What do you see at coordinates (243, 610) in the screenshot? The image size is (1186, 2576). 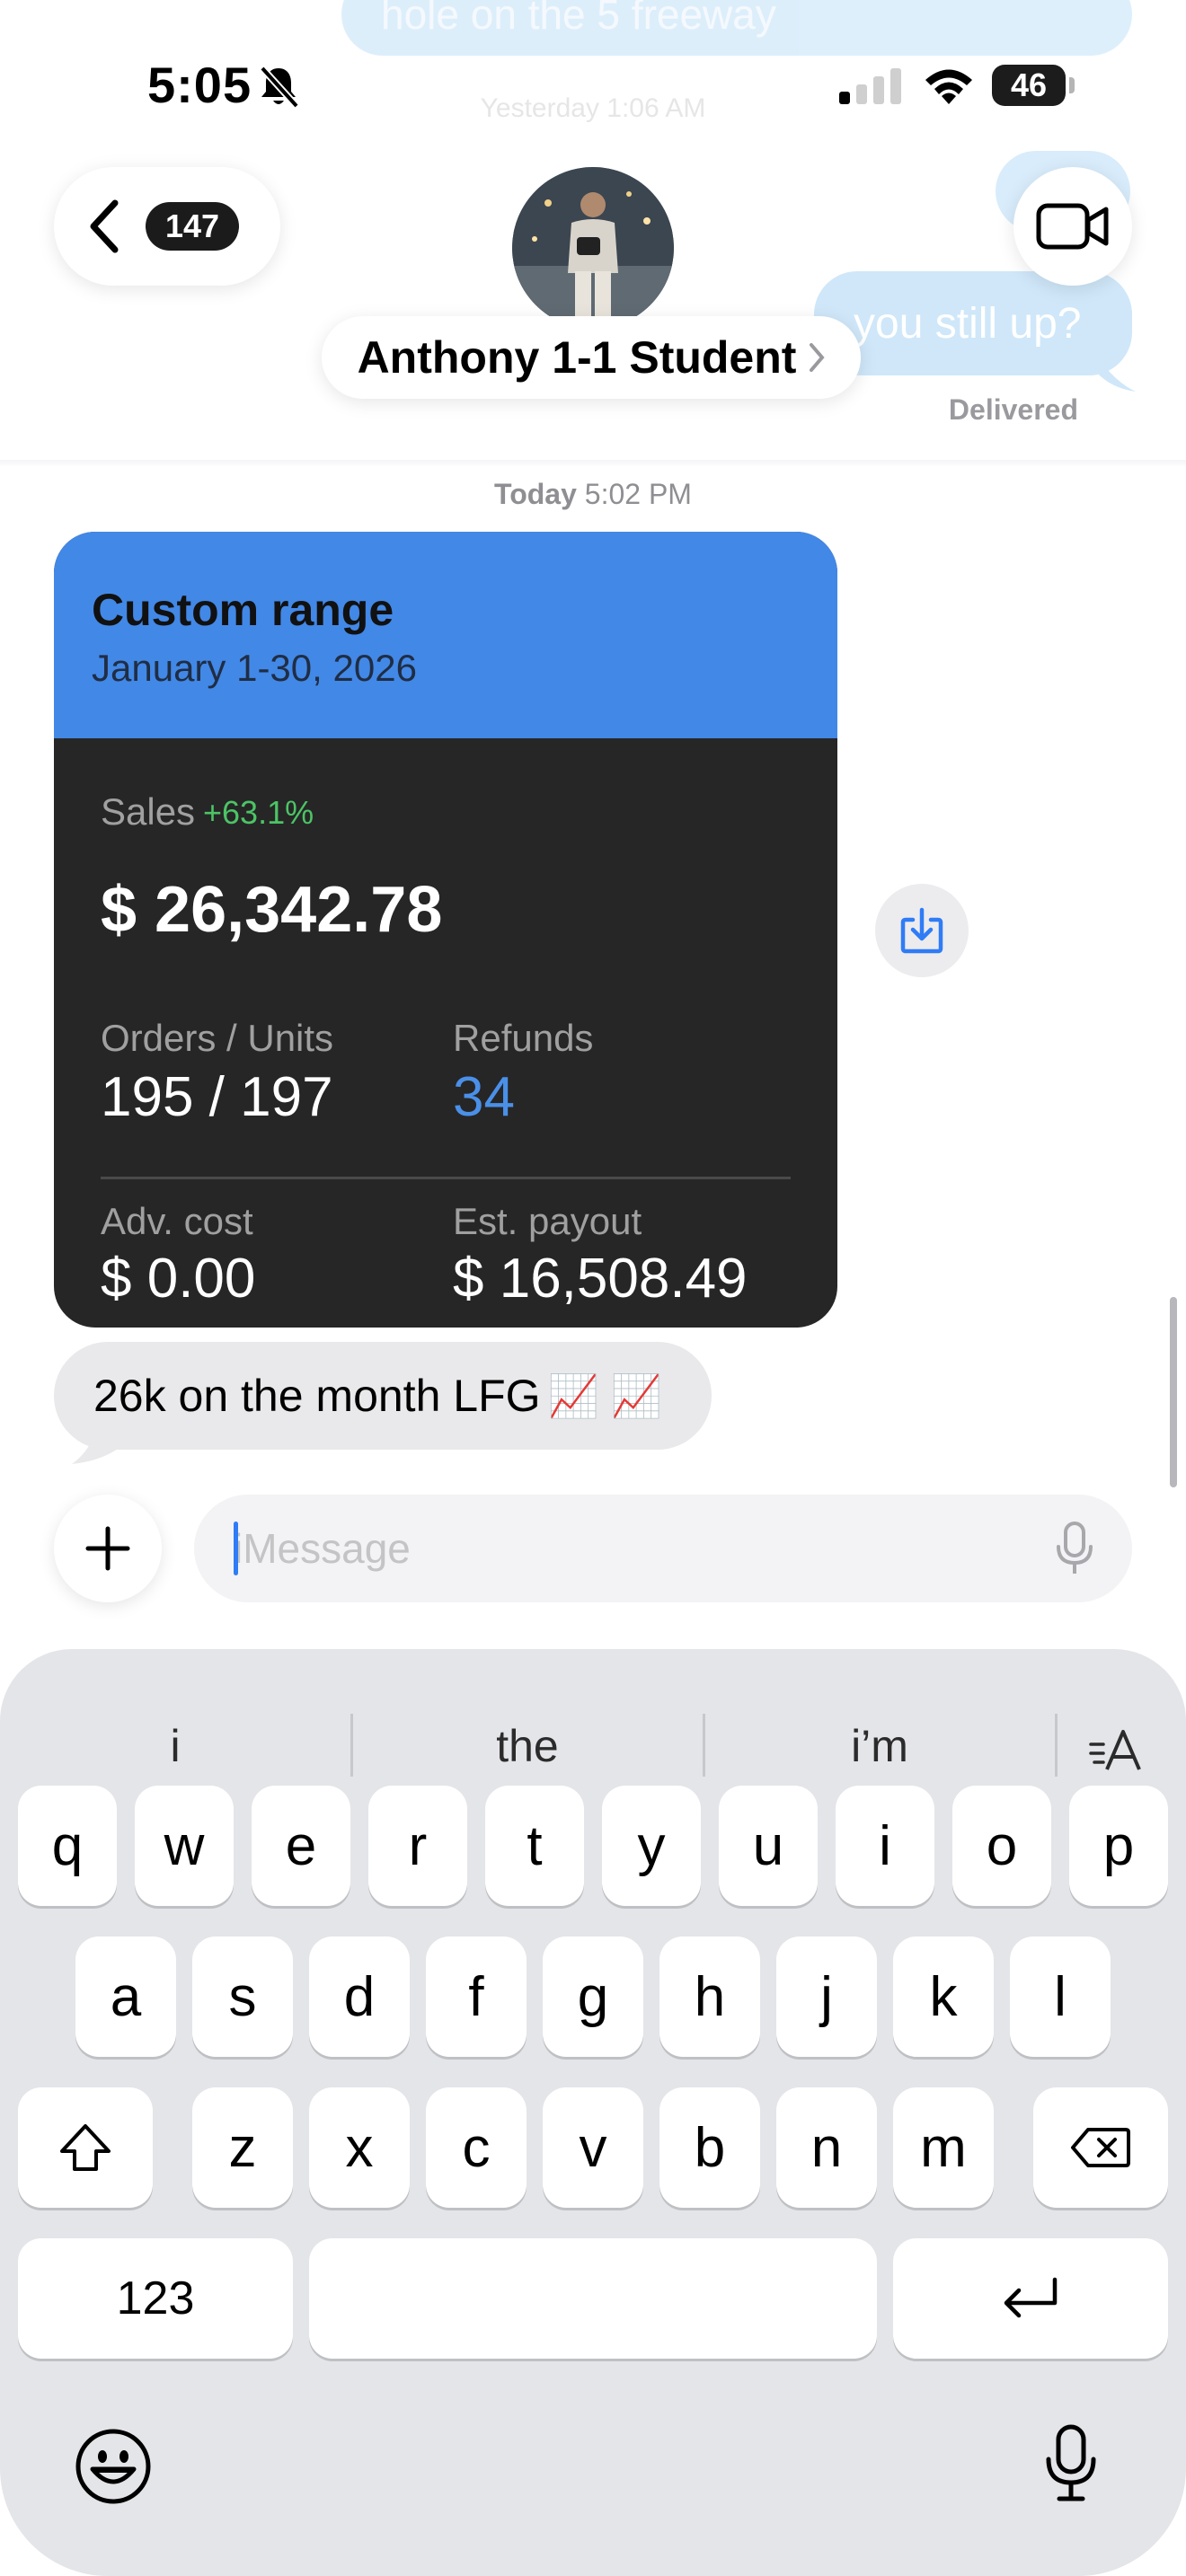 I see `card-title: Custom range` at bounding box center [243, 610].